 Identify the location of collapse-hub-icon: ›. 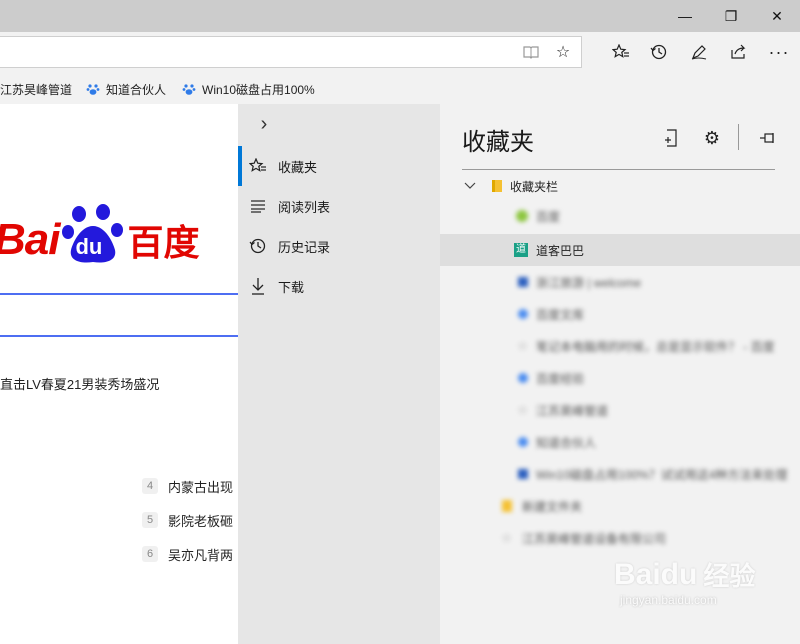
(264, 124).